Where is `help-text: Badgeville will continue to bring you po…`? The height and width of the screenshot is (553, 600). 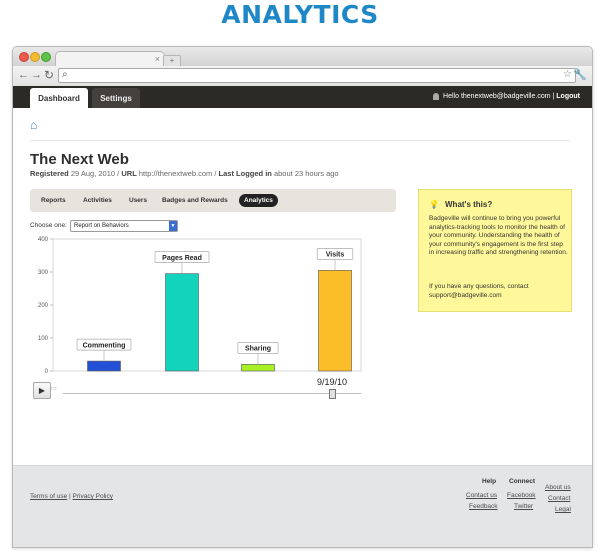 help-text: Badgeville will continue to bring you po… is located at coordinates (498, 236).